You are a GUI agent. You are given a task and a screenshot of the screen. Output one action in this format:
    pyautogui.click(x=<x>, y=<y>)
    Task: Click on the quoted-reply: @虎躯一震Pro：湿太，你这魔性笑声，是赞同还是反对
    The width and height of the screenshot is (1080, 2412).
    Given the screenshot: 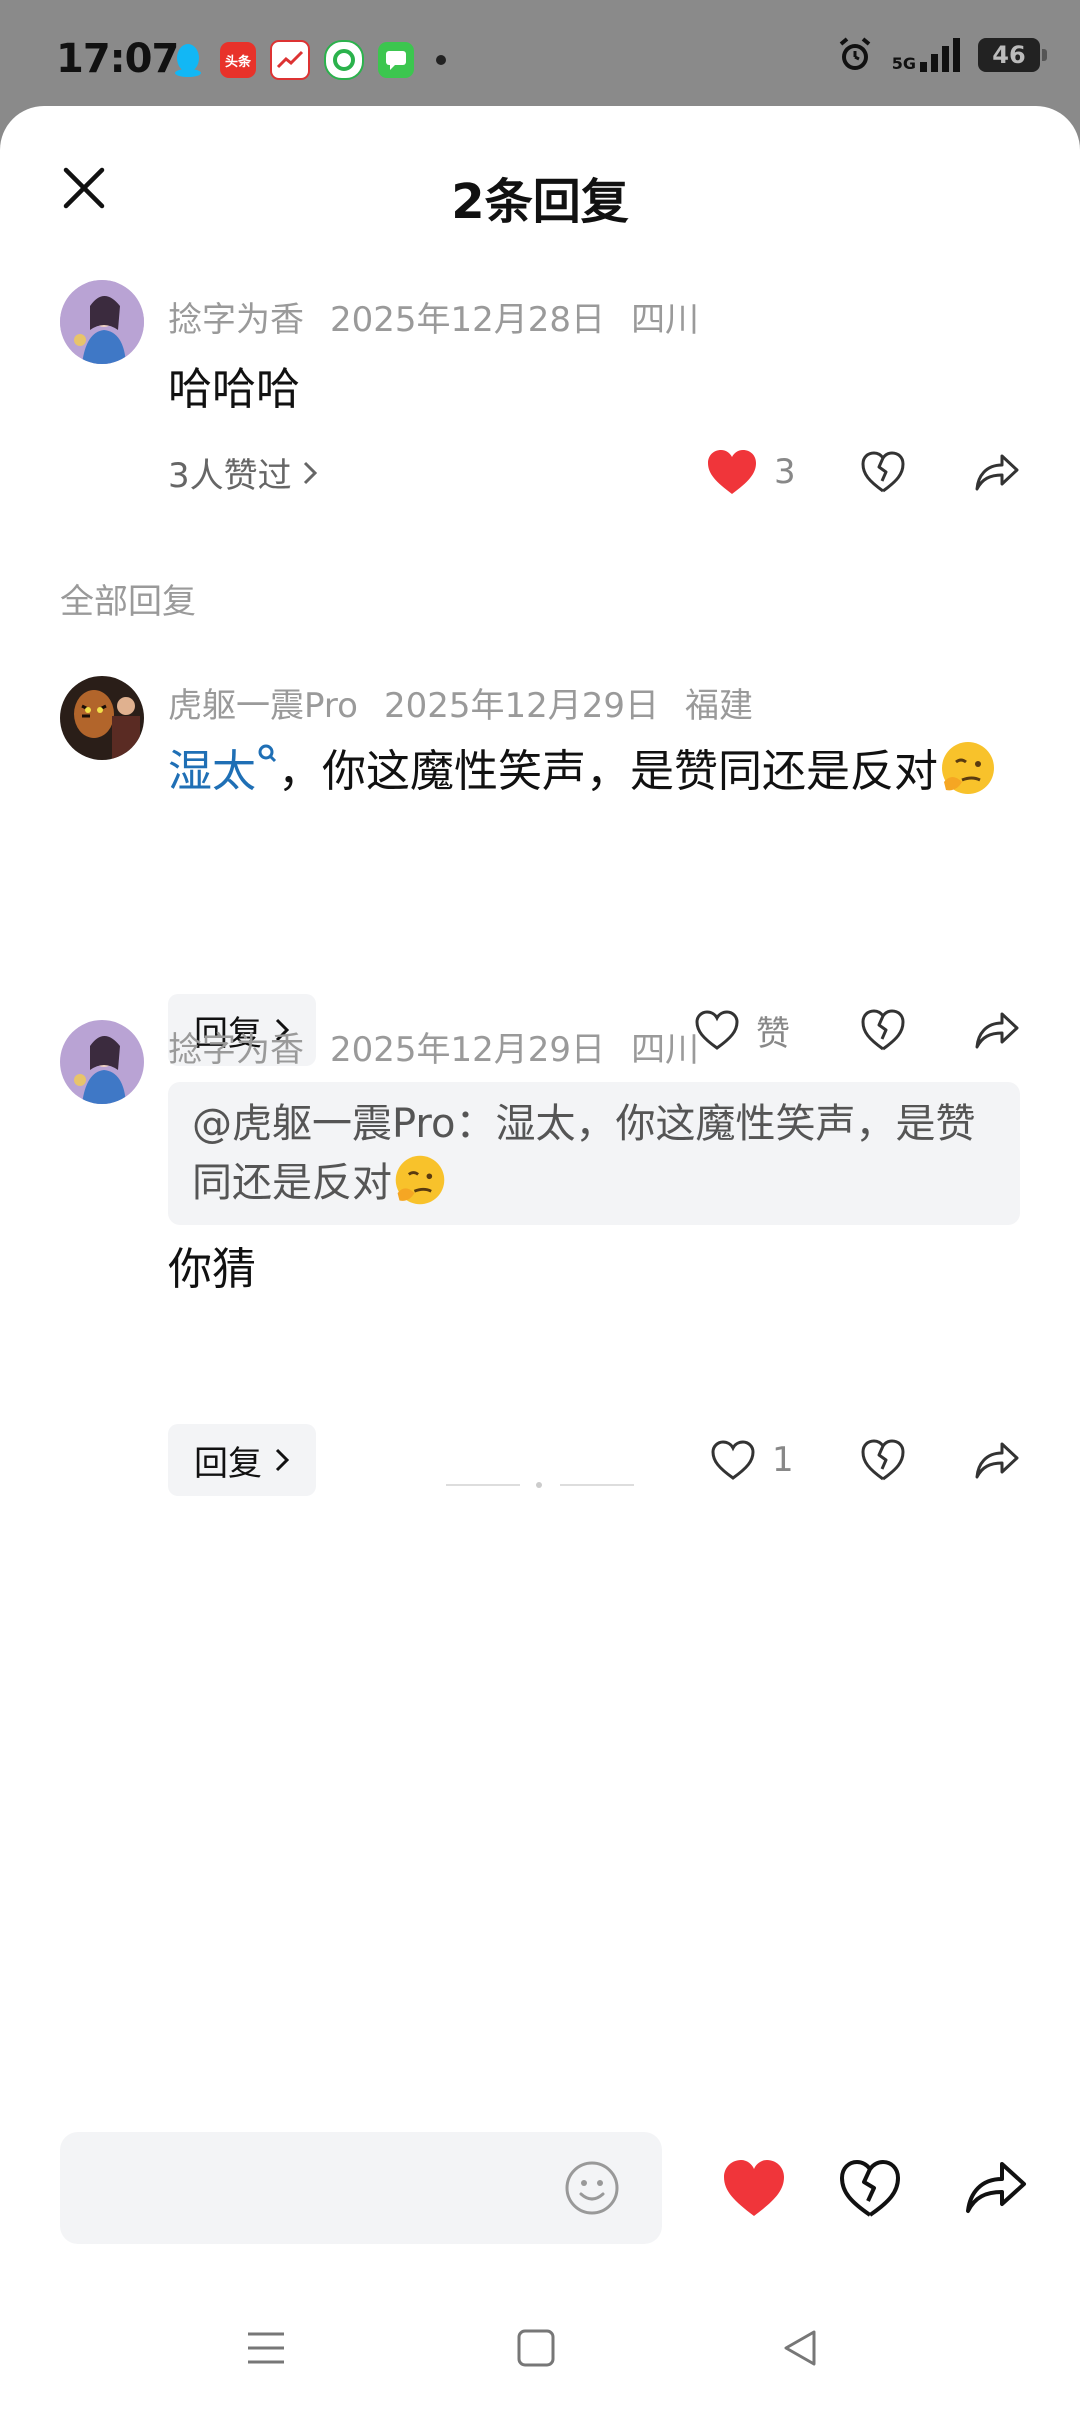 What is the action you would take?
    pyautogui.click(x=594, y=1153)
    